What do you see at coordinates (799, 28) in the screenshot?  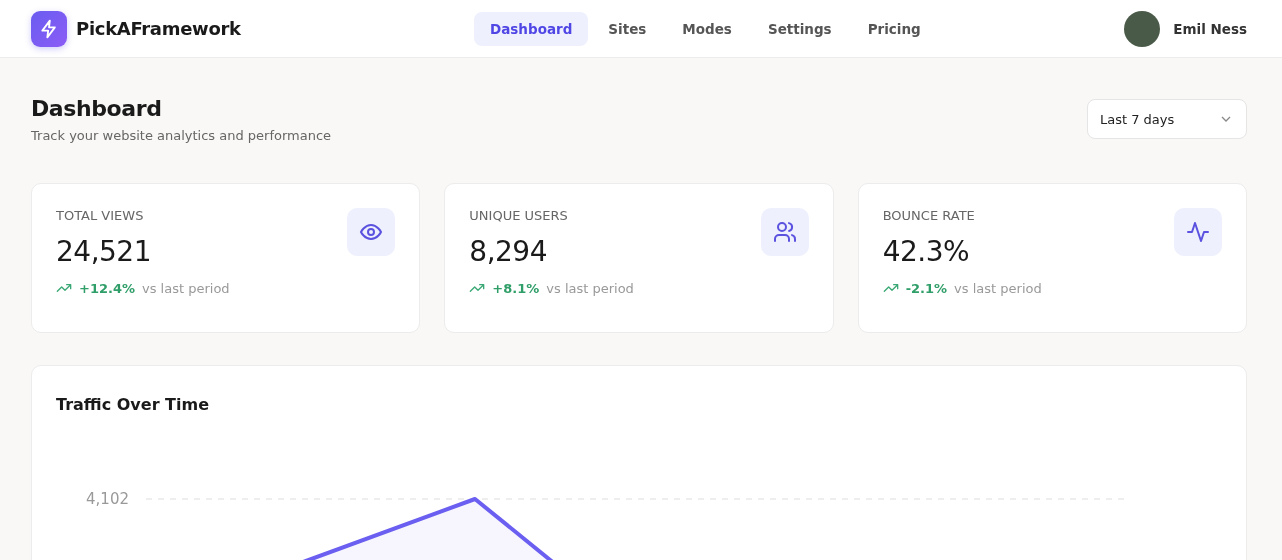 I see `nav-tab: Settings` at bounding box center [799, 28].